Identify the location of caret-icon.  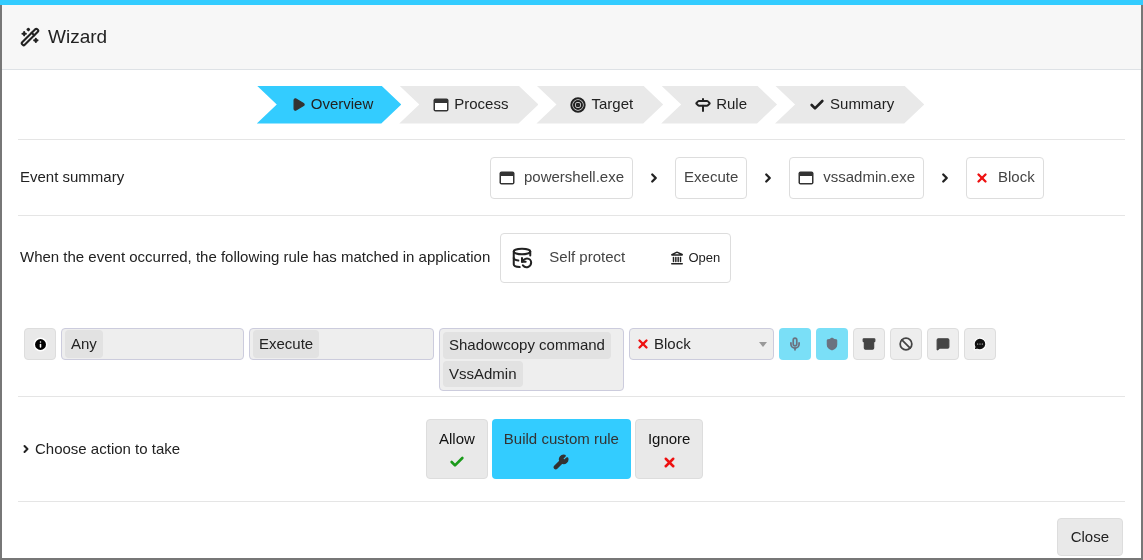
(763, 344).